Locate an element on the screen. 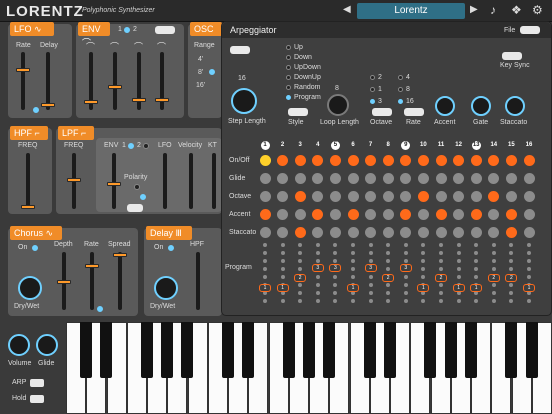 This screenshot has height=414, width=552. step-length-knob is located at coordinates (244, 101).